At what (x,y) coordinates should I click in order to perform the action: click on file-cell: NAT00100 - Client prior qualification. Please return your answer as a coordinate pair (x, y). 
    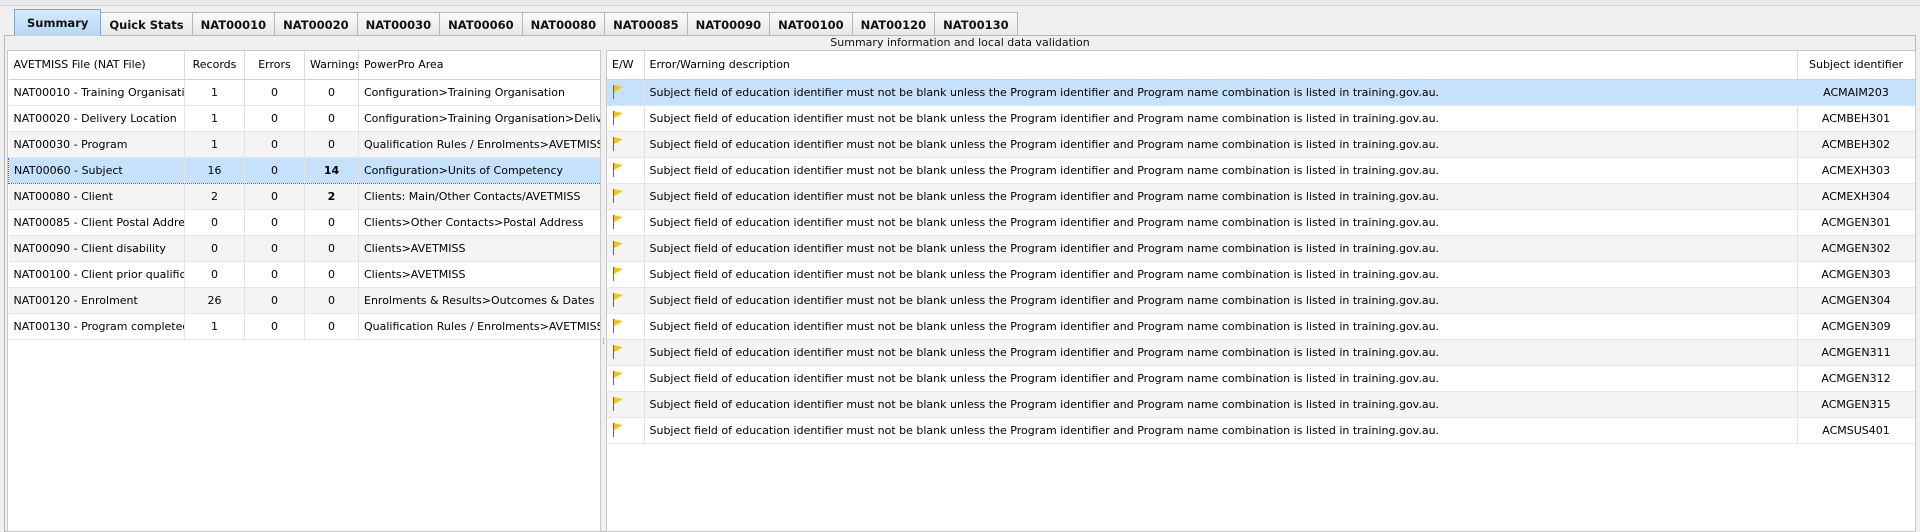
    Looking at the image, I should click on (96, 274).